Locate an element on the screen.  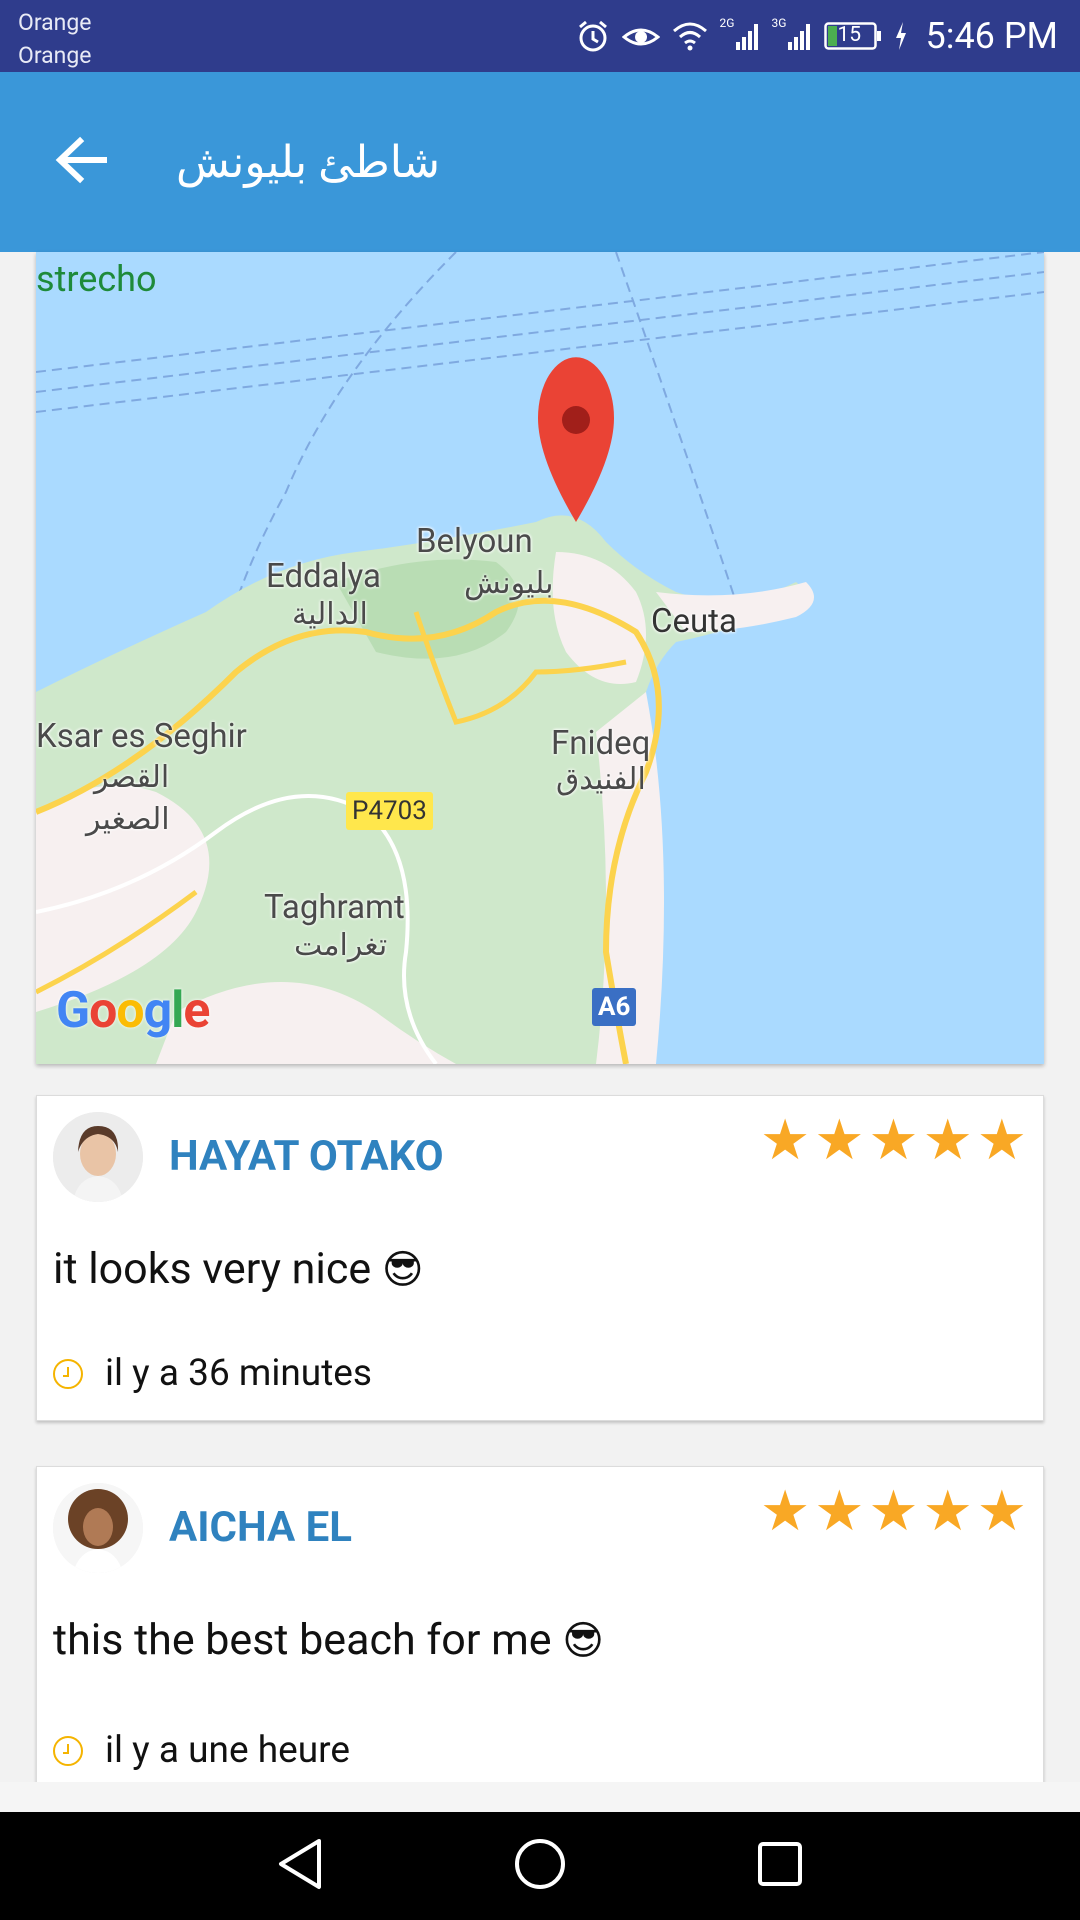
eye-comfort-icon is located at coordinates (640, 36).